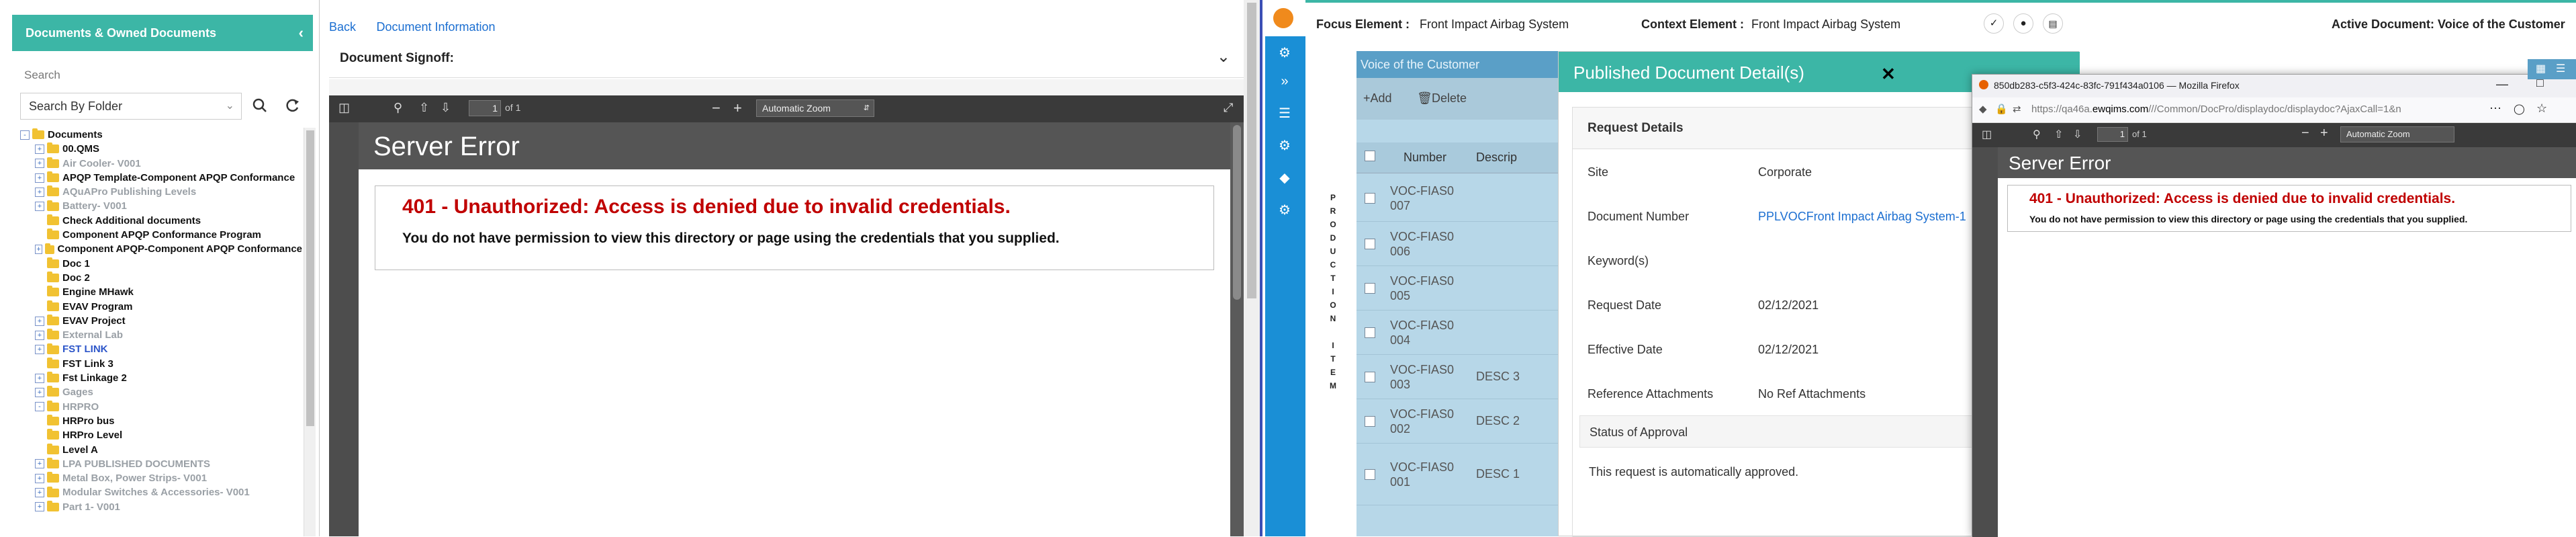 This screenshot has height=537, width=2576. What do you see at coordinates (98, 292) in the screenshot?
I see `tree-item-label: Engine MHawk` at bounding box center [98, 292].